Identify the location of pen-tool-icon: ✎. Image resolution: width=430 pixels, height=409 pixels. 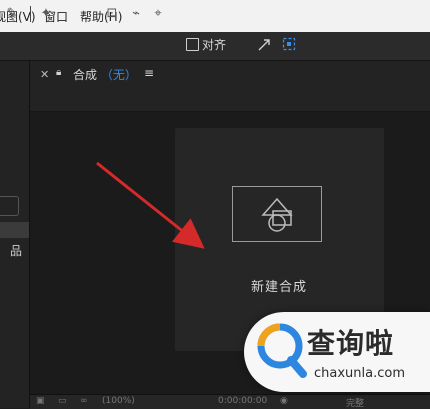
(12, 14).